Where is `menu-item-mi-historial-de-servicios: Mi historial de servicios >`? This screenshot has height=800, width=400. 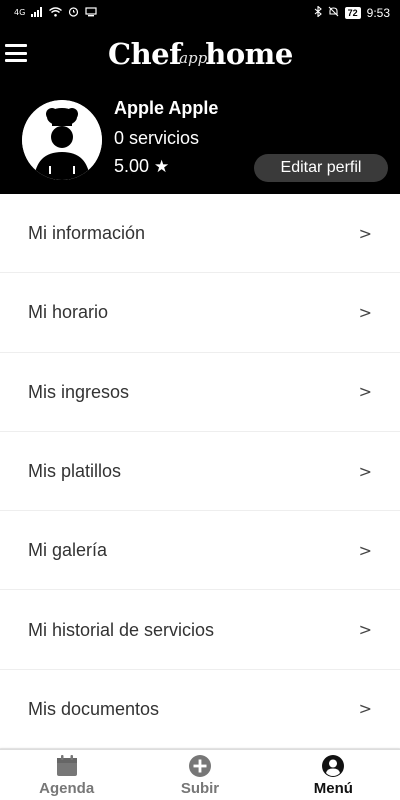 menu-item-mi-historial-de-servicios: Mi historial de servicios > is located at coordinates (200, 630).